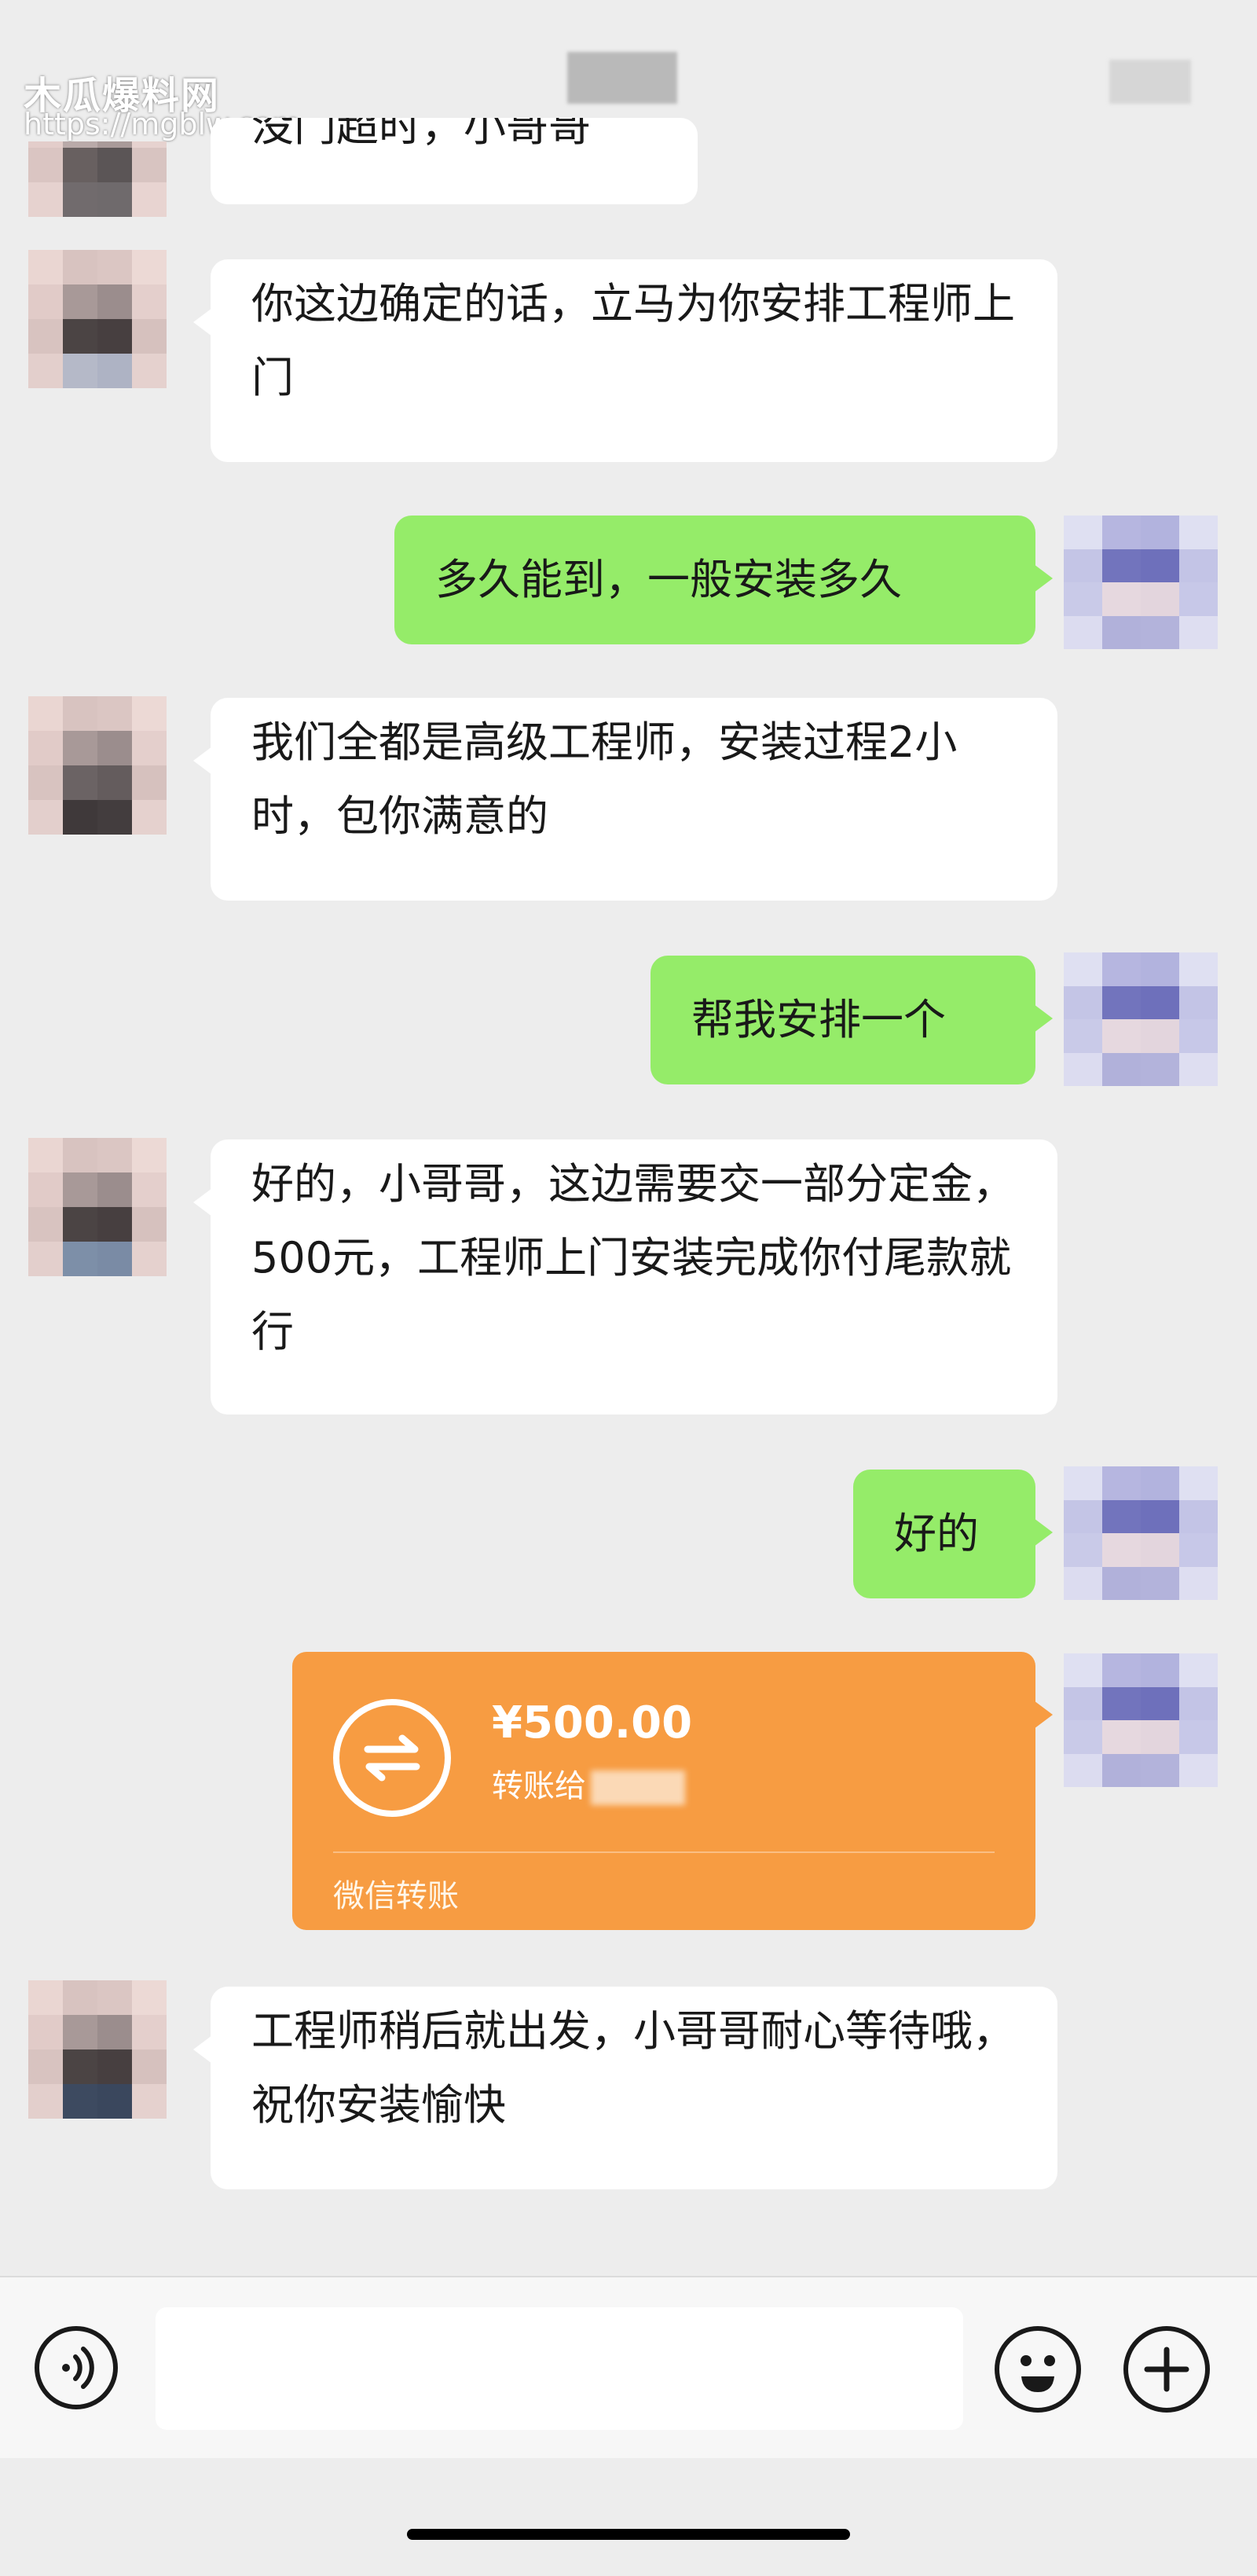 The image size is (1257, 2576). Describe the element at coordinates (664, 1852) in the screenshot. I see `divider` at that location.